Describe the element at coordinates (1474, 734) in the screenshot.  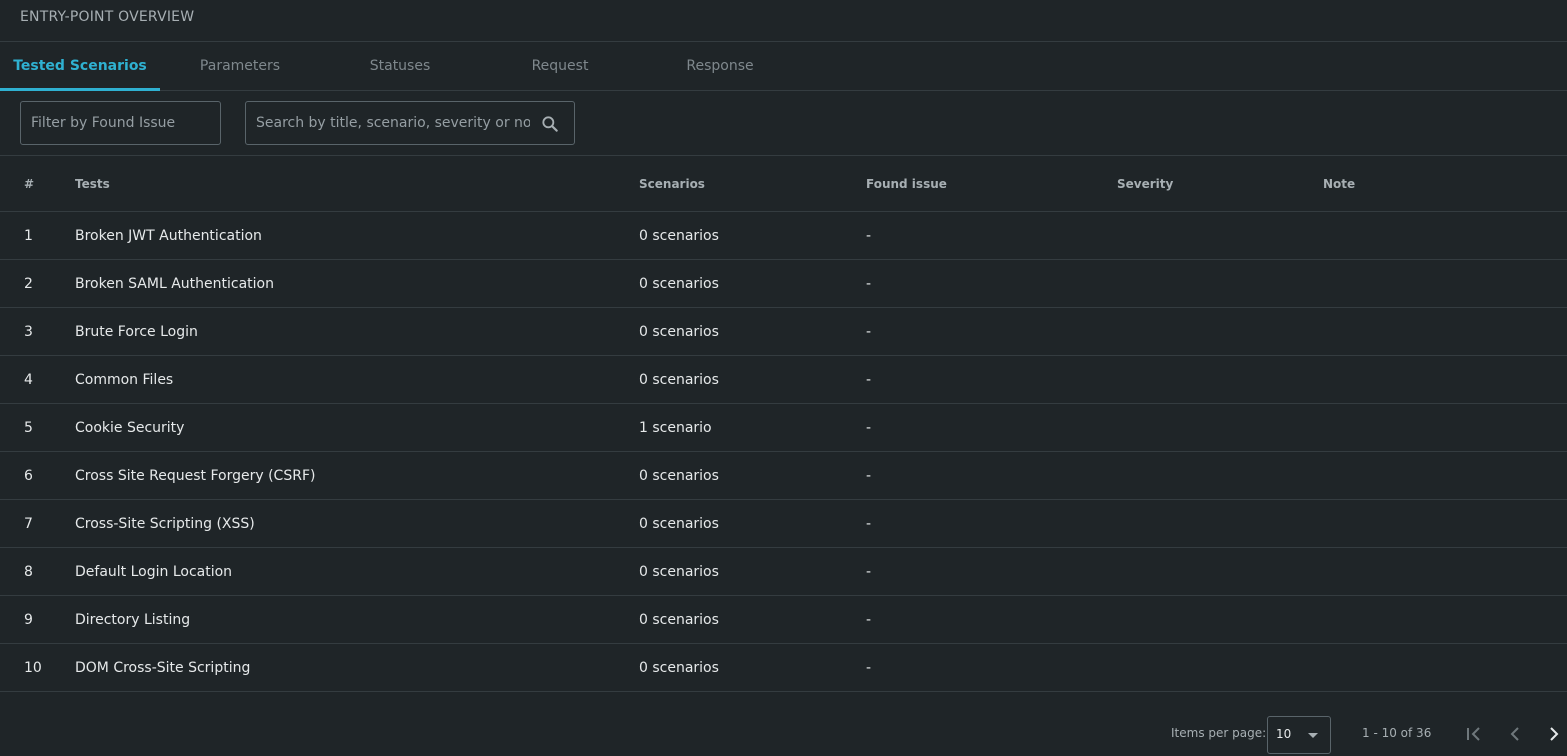
I see `first-page-icon` at that location.